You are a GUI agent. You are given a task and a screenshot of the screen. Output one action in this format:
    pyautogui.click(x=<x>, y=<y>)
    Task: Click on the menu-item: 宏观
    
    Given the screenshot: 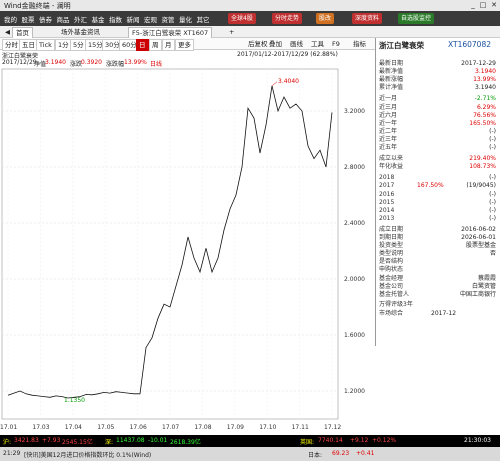 What is the action you would take?
    pyautogui.click(x=150, y=19)
    